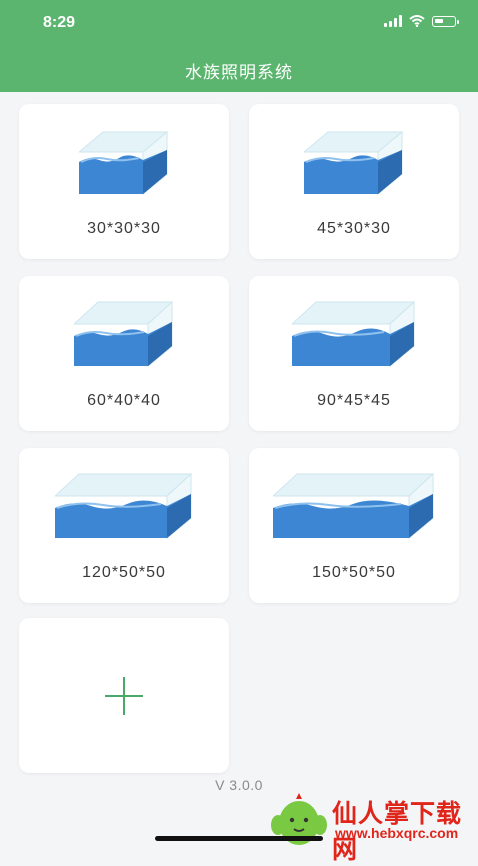 Image resolution: width=478 pixels, height=866 pixels. I want to click on tank-size-label: 60*40*40, so click(124, 400).